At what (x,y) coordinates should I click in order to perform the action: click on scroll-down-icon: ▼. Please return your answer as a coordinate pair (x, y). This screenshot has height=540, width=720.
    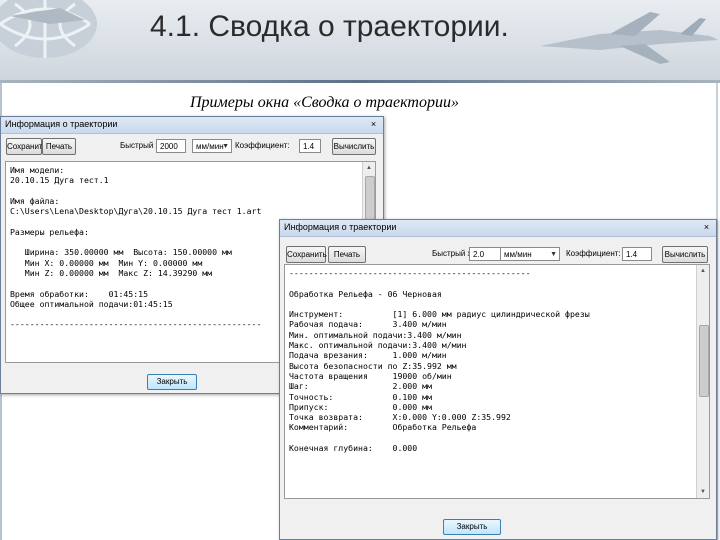
    Looking at the image, I should click on (703, 492).